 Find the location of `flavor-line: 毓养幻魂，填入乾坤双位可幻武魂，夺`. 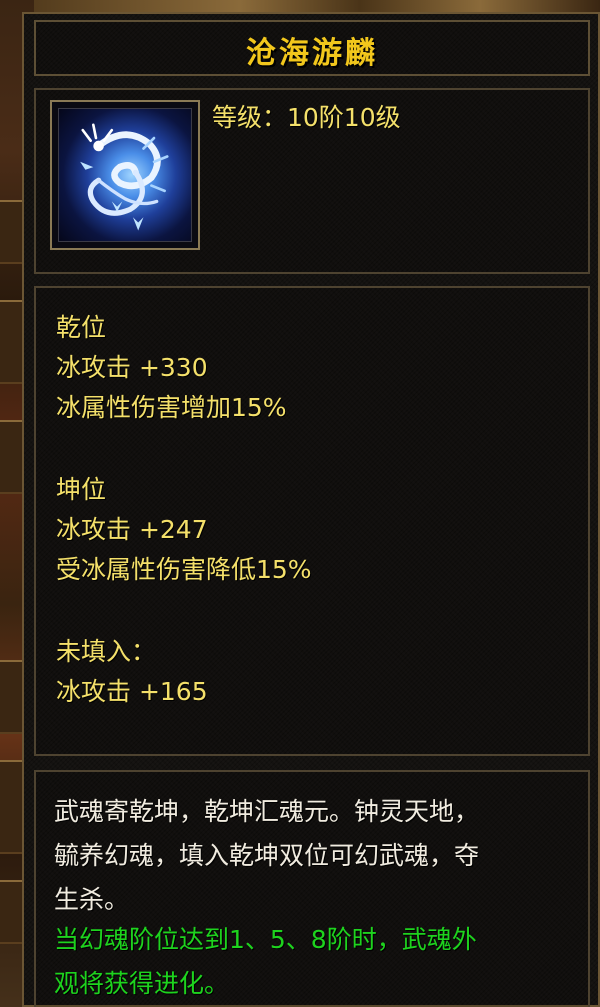

flavor-line: 毓养幻魂，填入乾坤双位可幻武魂，夺 is located at coordinates (267, 855).